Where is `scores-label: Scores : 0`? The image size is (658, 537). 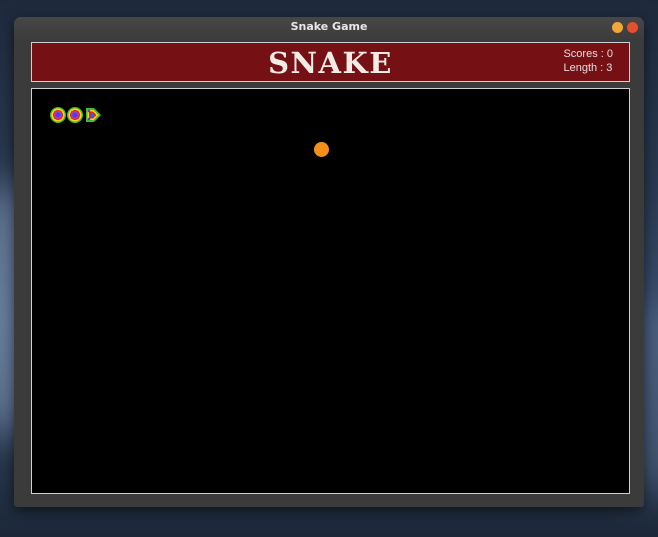
scores-label: Scores : 0 is located at coordinates (588, 54).